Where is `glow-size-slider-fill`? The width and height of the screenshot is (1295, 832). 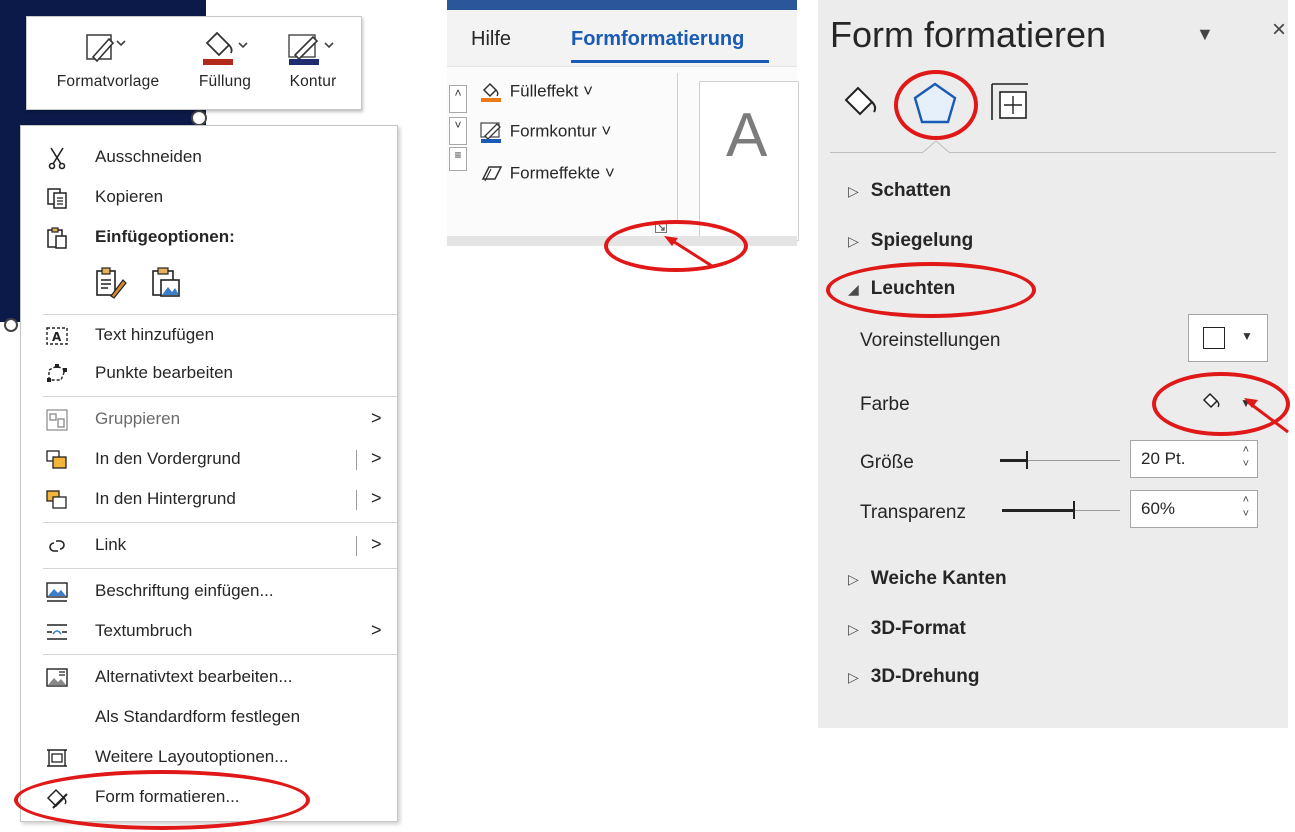 glow-size-slider-fill is located at coordinates (1014, 460).